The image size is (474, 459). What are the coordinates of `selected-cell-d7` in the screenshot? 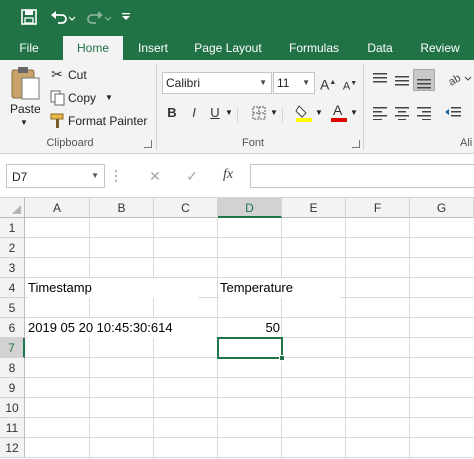 It's located at (250, 348).